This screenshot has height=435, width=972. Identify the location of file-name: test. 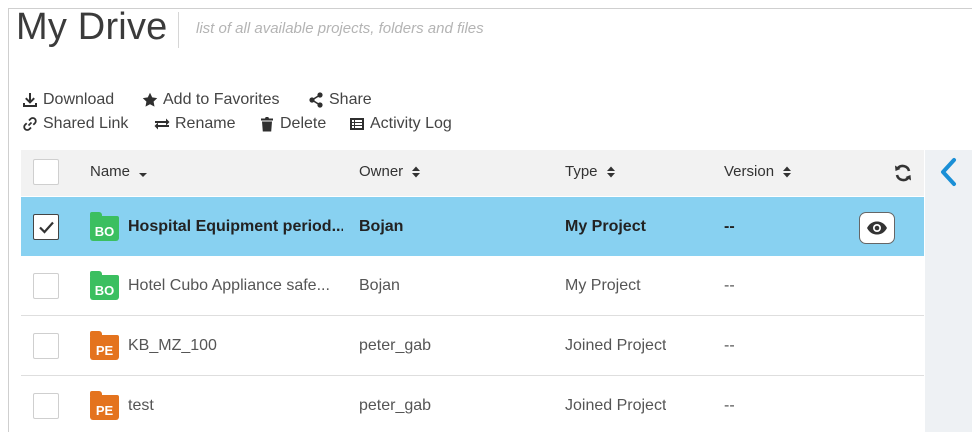
(235, 406).